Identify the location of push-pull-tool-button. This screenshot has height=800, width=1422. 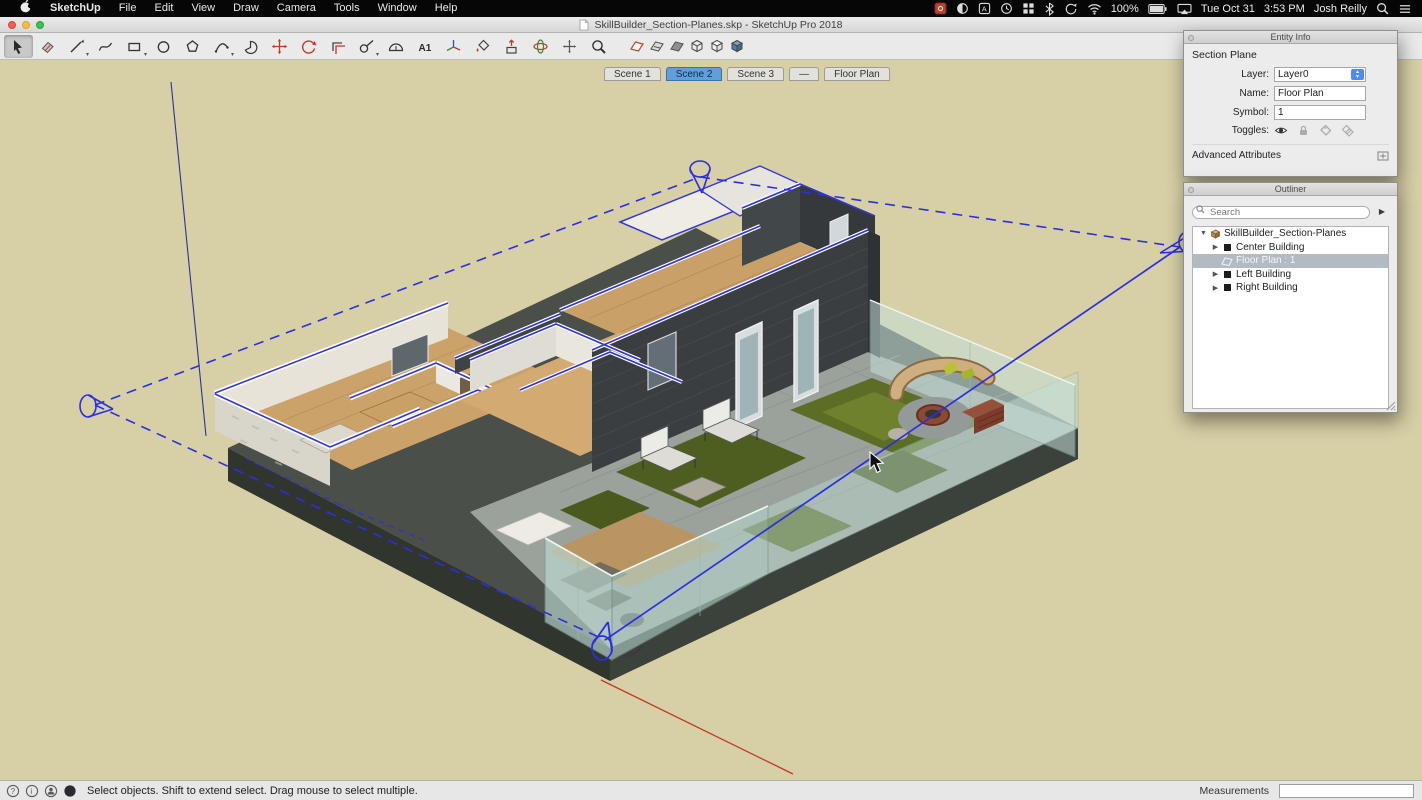
(511, 46).